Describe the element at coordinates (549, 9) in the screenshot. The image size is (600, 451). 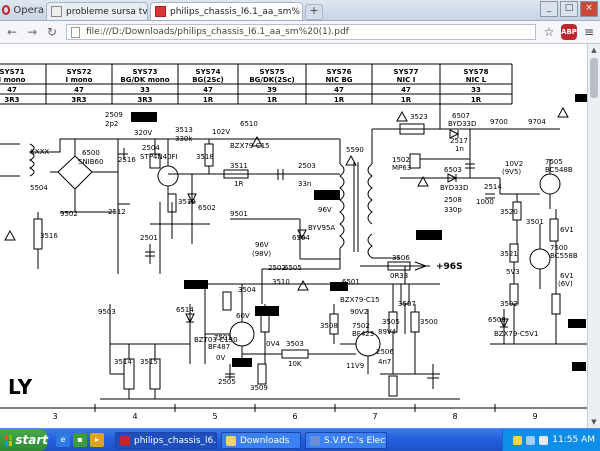
I see `minimize-button: _` at that location.